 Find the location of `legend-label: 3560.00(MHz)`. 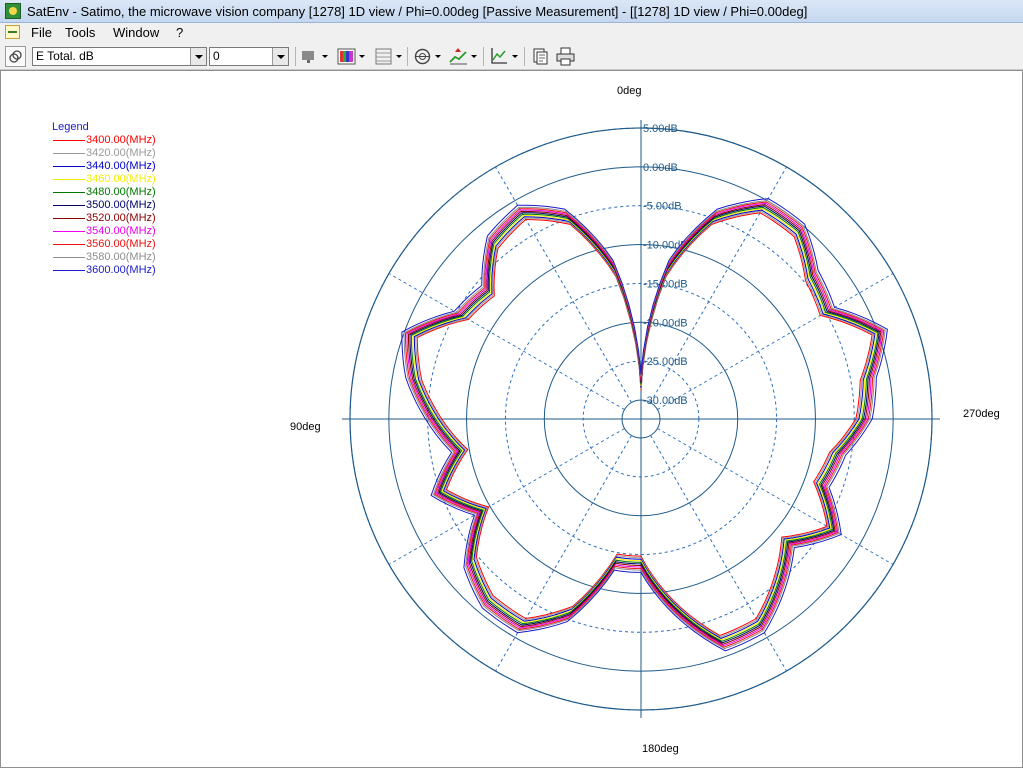

legend-label: 3560.00(MHz) is located at coordinates (121, 244).